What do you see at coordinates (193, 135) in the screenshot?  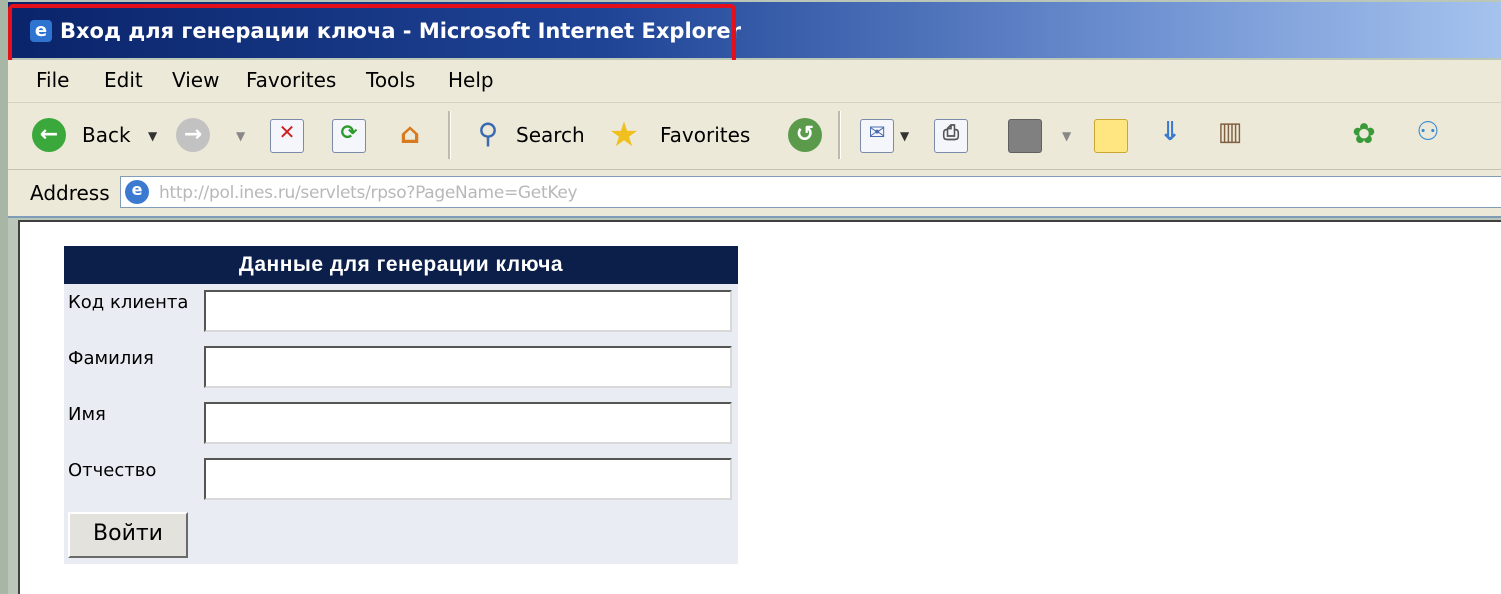 I see `forward-arrow-icon: →` at bounding box center [193, 135].